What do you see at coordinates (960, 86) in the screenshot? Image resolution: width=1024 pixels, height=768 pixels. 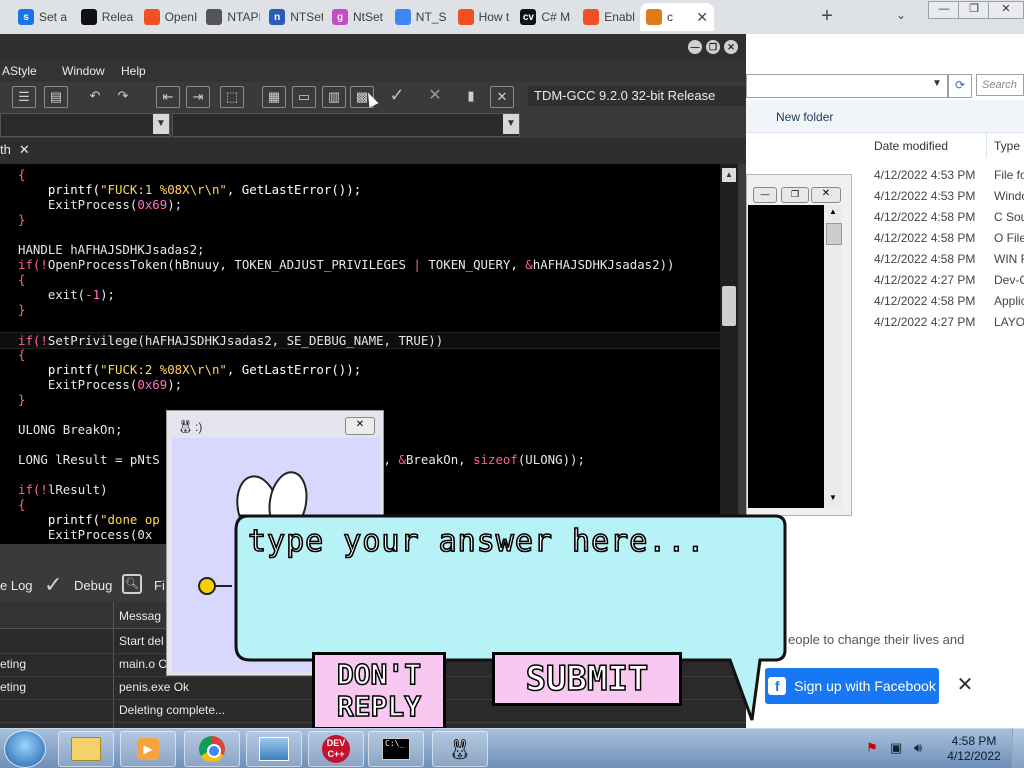 I see `refresh-icon: ⟳` at bounding box center [960, 86].